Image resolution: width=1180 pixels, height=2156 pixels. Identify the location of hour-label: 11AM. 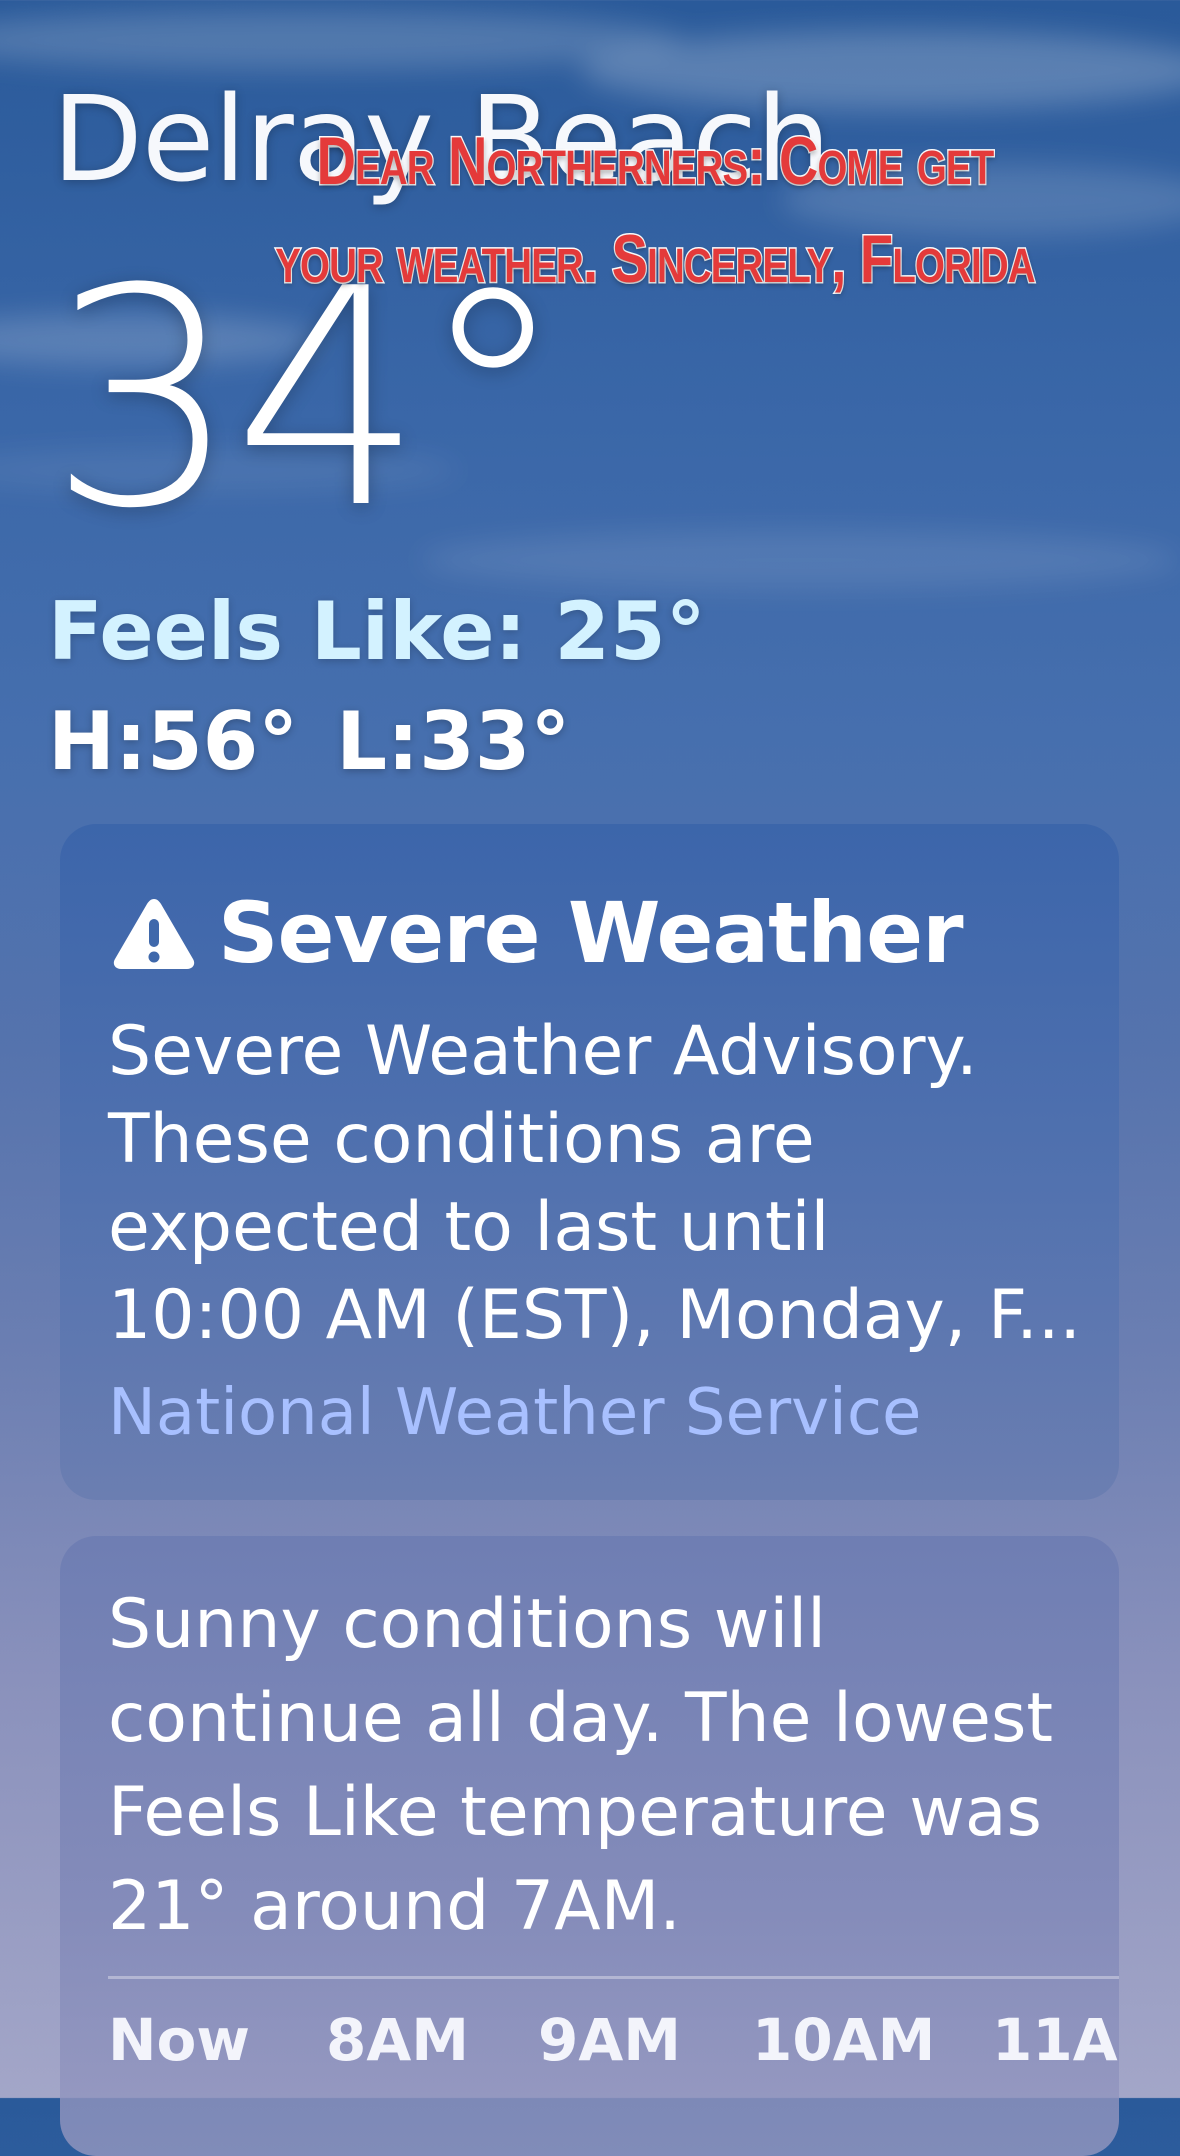
(1055, 2040).